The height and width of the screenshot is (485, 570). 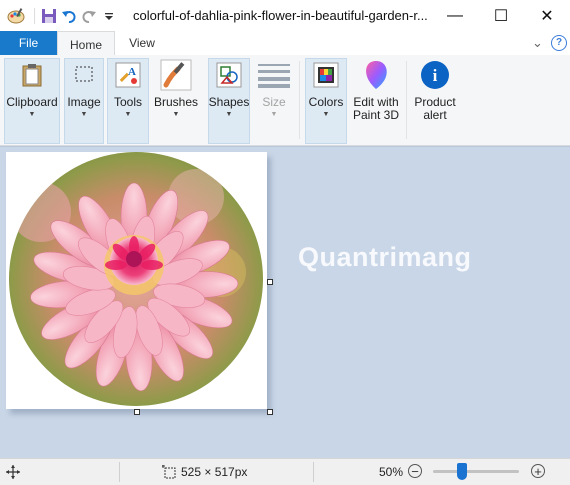 I want to click on edit-paint3d-line2: Paint 3D, so click(x=376, y=115).